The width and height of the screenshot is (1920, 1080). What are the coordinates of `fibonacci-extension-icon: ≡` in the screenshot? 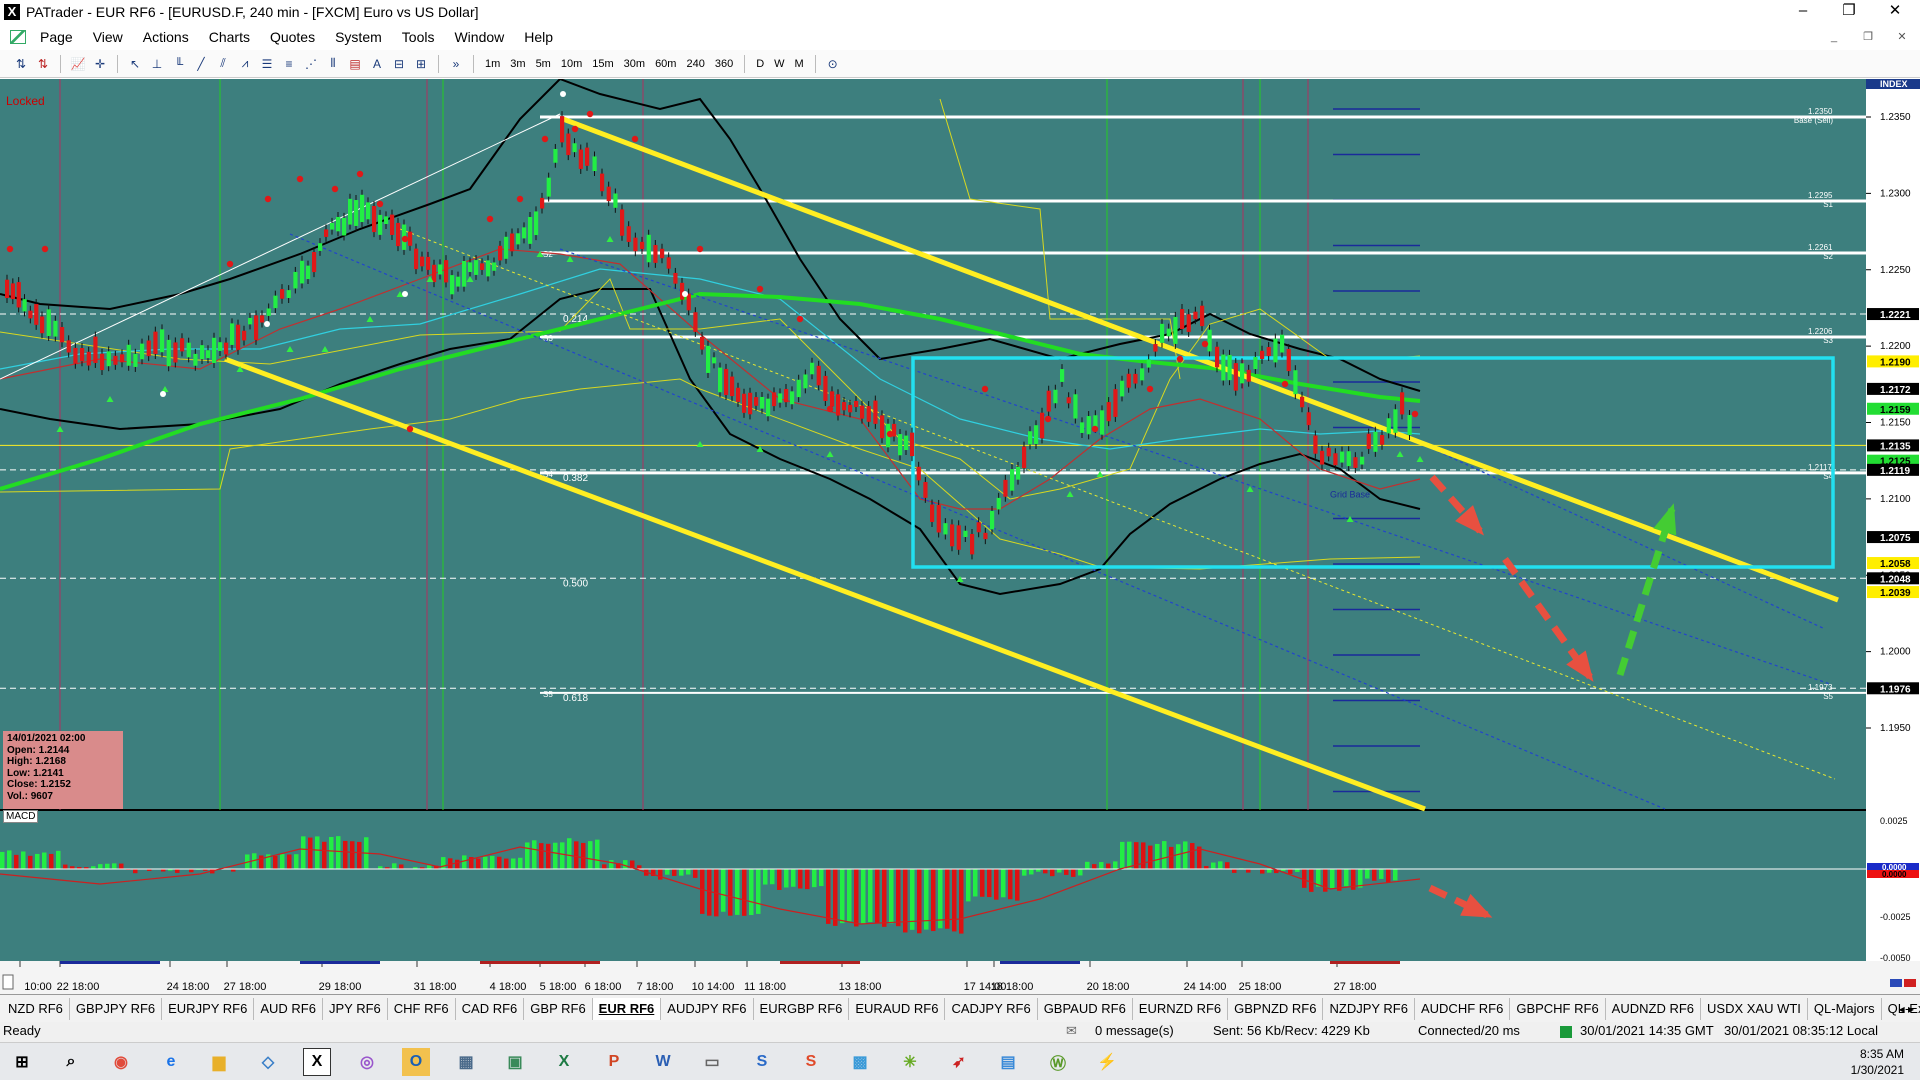 It's located at (289, 64).